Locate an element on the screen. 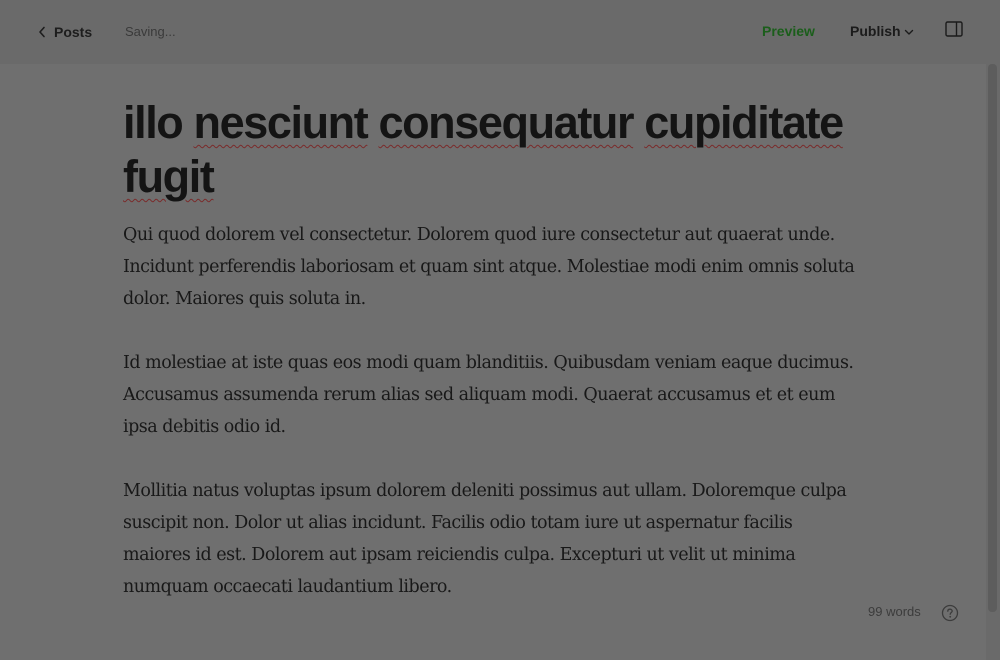  title-word-misspelled: consequatur is located at coordinates (506, 122).